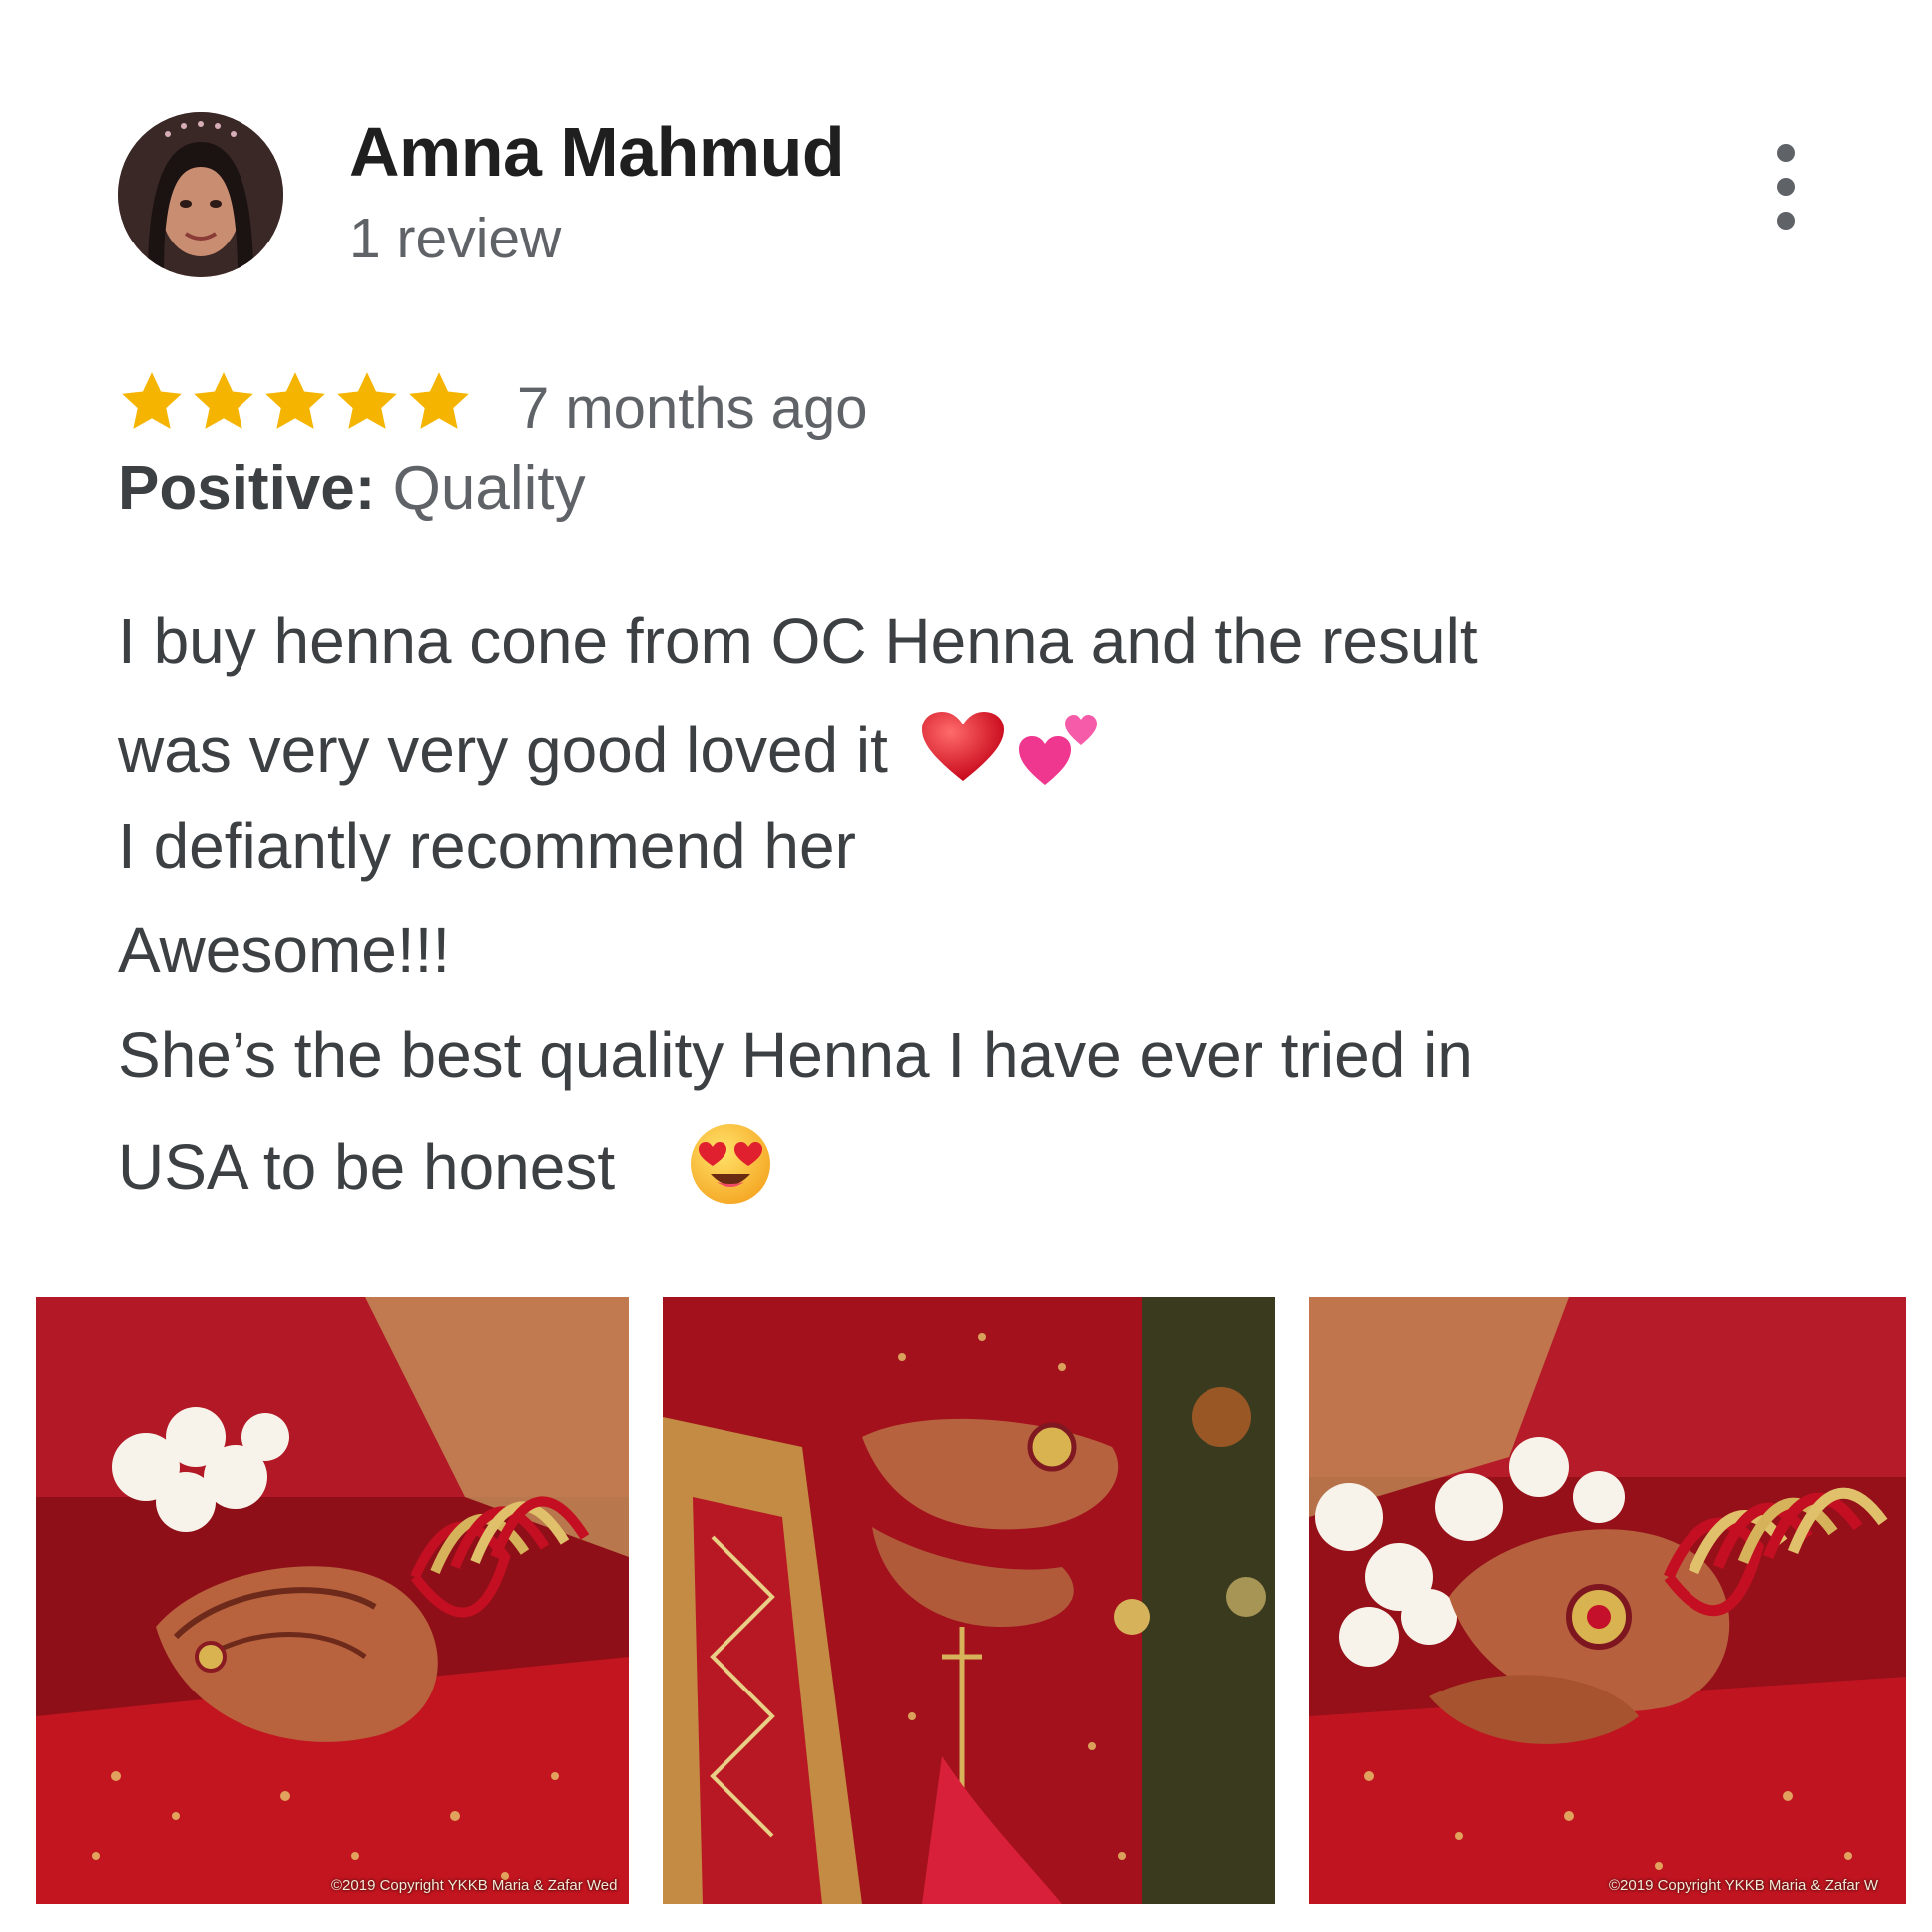 The height and width of the screenshot is (1932, 1932). I want to click on review-photo-1: ©2019 Copyright YKKB Maria & Zafar Wed, so click(332, 1600).